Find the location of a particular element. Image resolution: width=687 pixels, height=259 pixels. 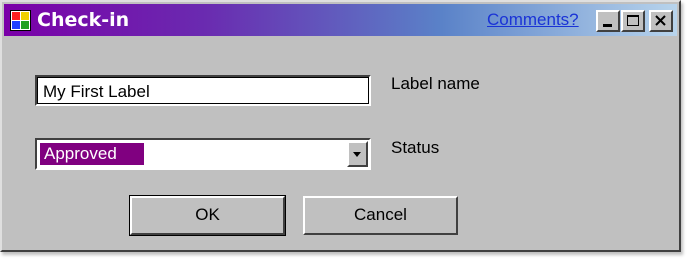

ok-button: OK is located at coordinates (207, 215).